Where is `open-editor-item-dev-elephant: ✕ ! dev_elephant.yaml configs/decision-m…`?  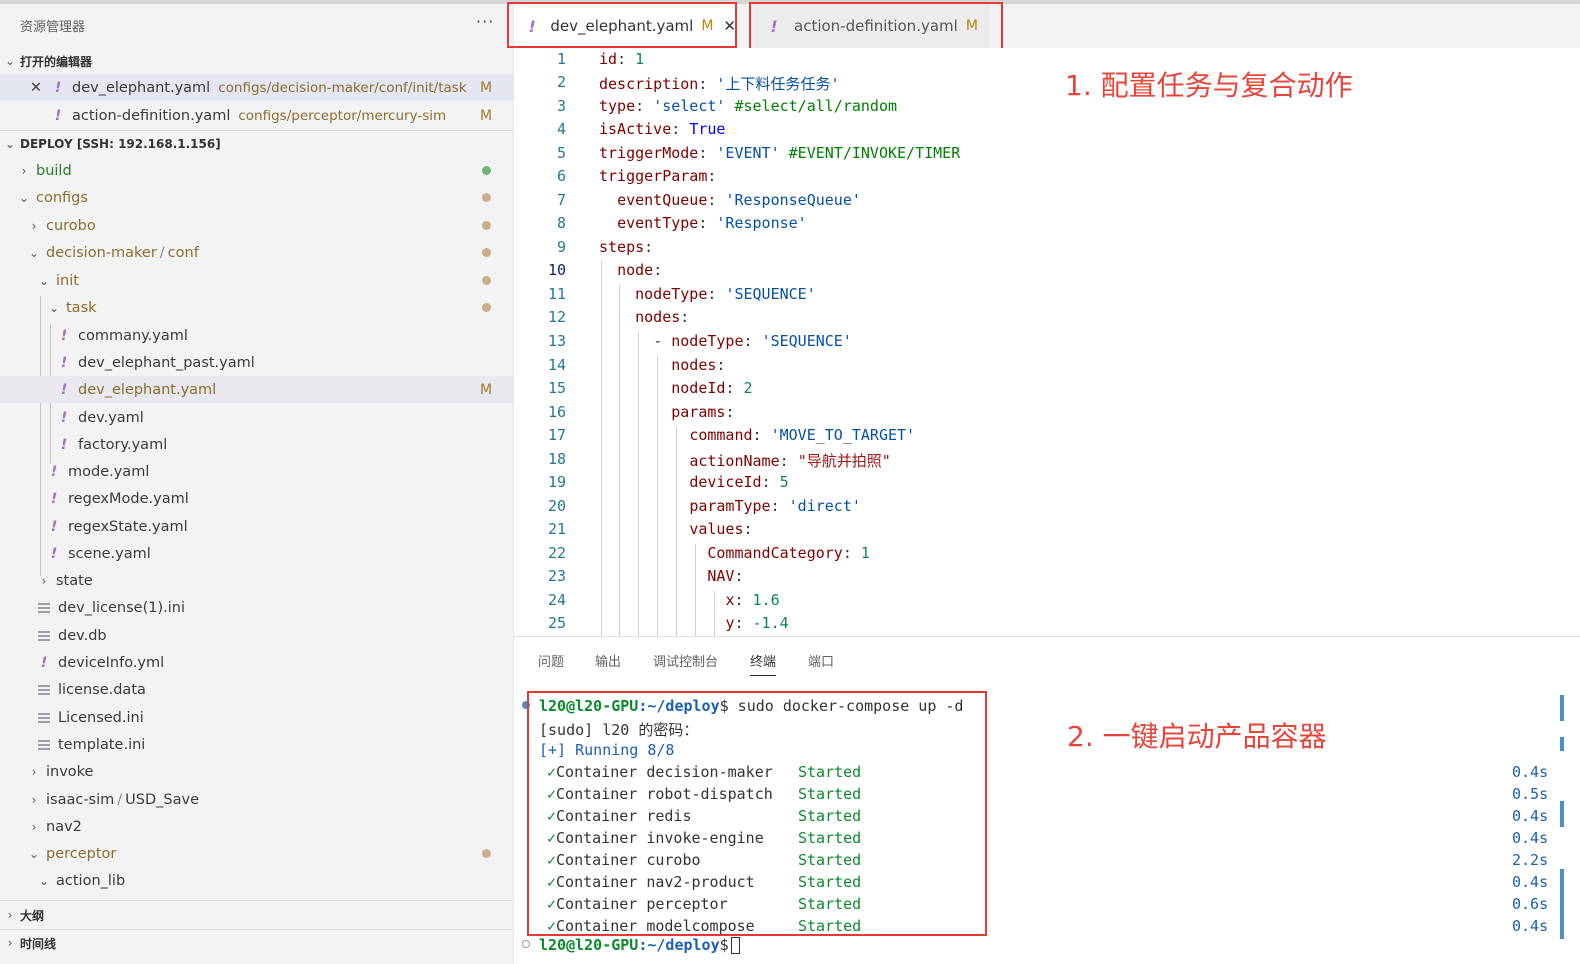 open-editor-item-dev-elephant: ✕ ! dev_elephant.yaml configs/decision-m… is located at coordinates (256, 87).